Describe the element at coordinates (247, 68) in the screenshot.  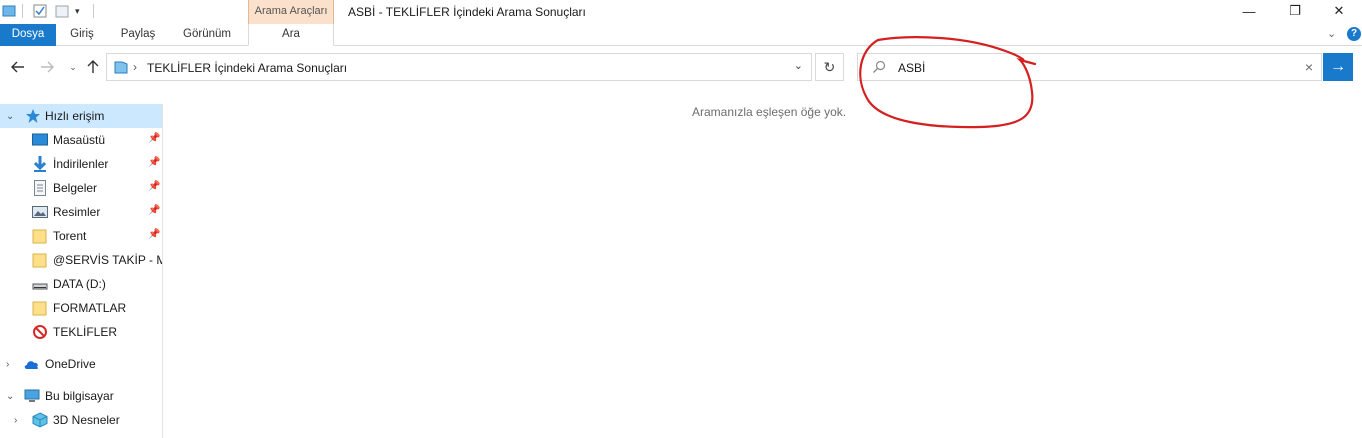
I see `breadcrumb-path: TEKLİFLER İçindeki Arama Sonuçları` at that location.